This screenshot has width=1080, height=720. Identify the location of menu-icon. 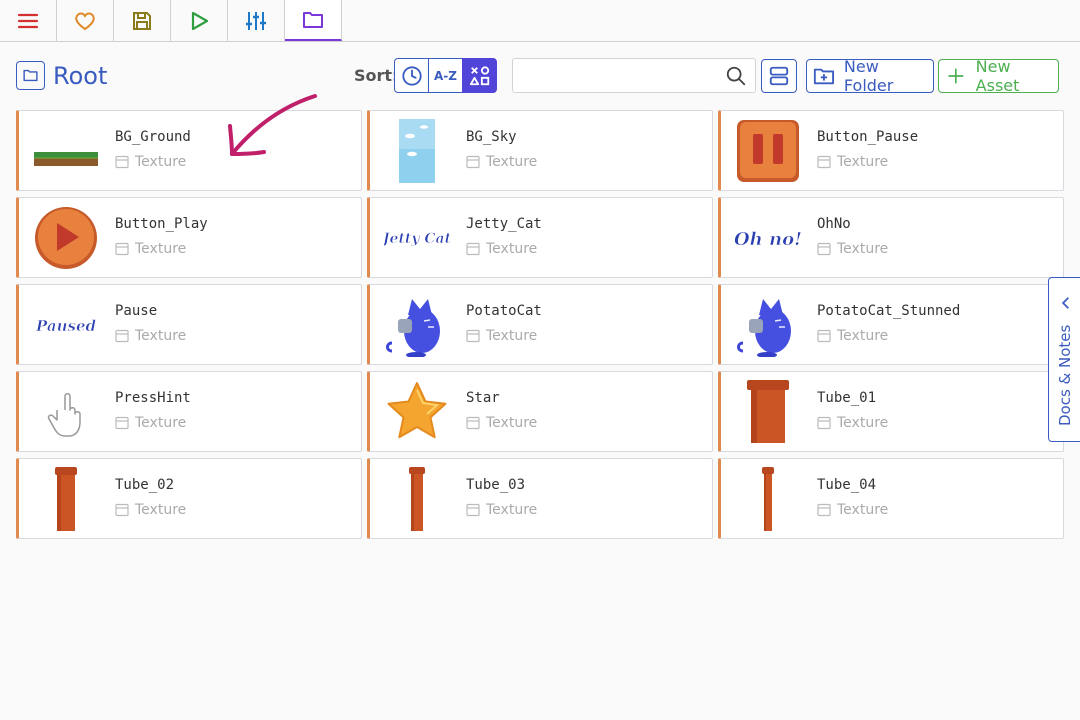
(28, 20).